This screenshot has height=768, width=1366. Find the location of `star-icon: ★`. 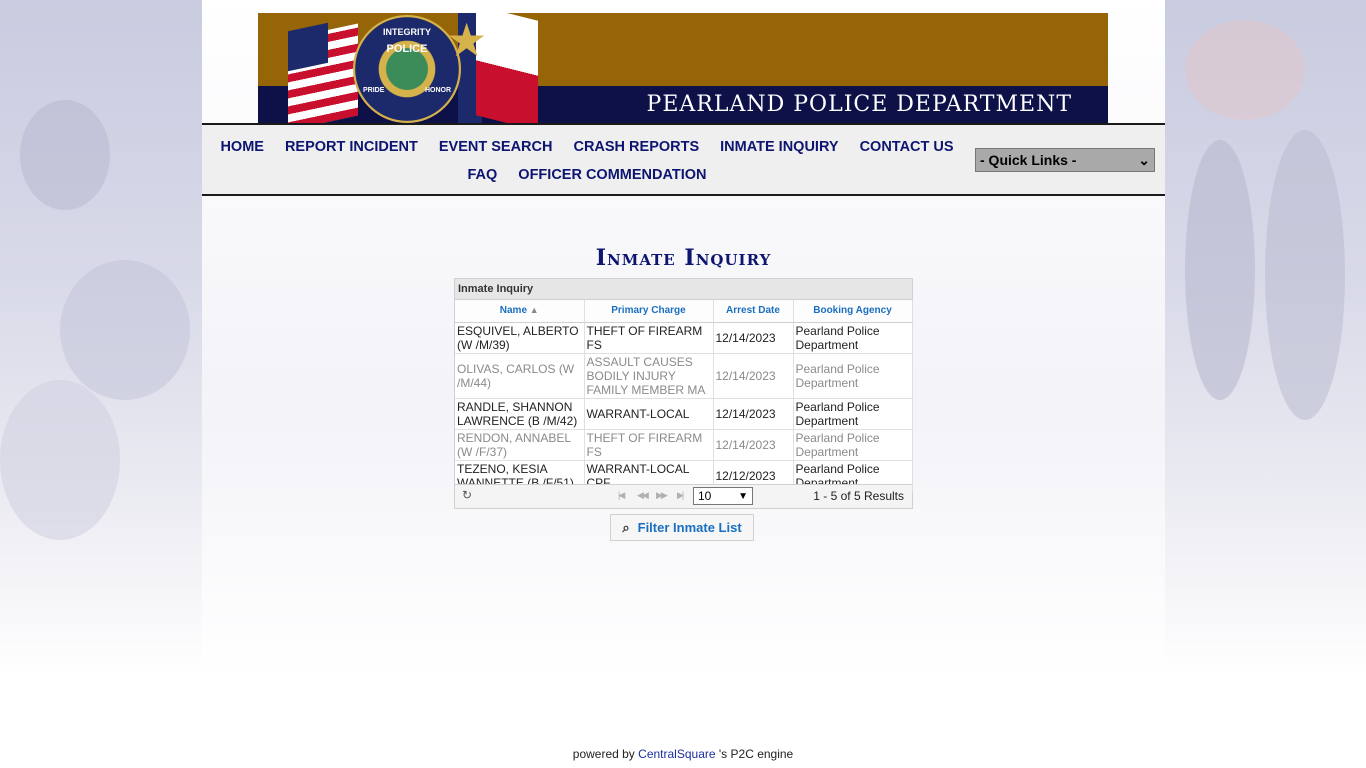

star-icon: ★ is located at coordinates (467, 40).